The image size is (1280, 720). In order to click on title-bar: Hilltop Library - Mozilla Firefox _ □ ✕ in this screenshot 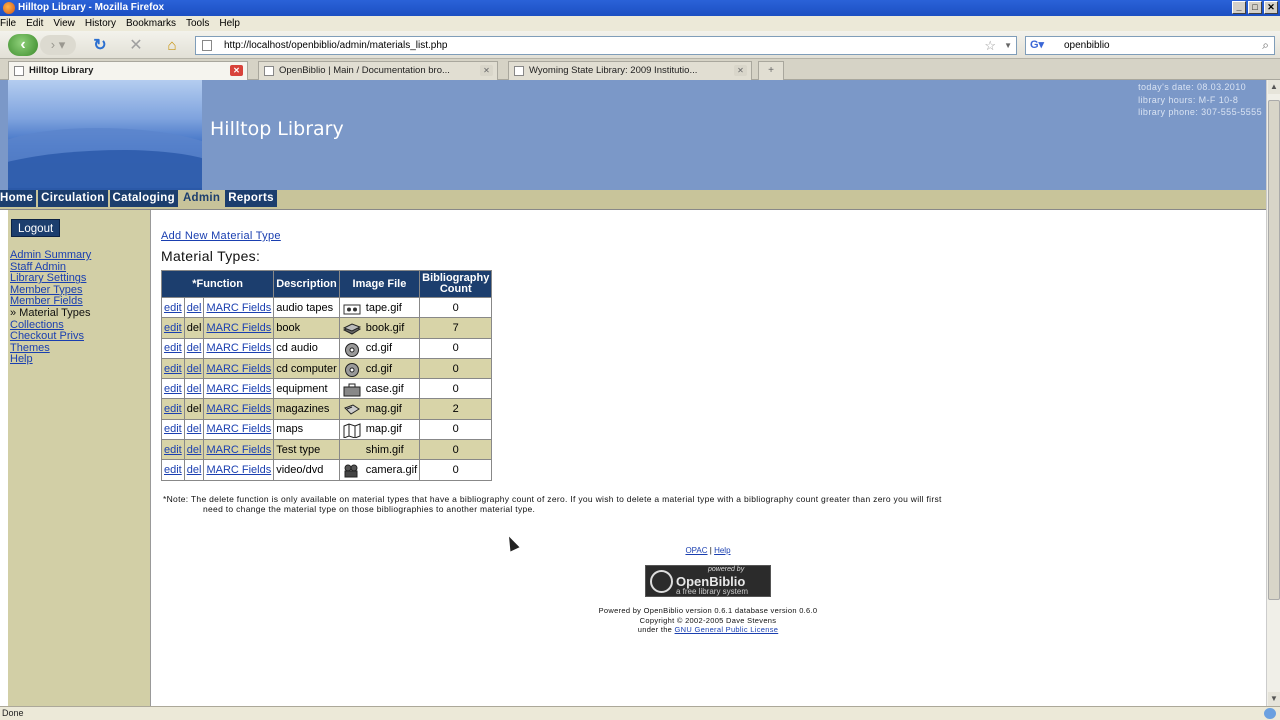, I will do `click(640, 8)`.